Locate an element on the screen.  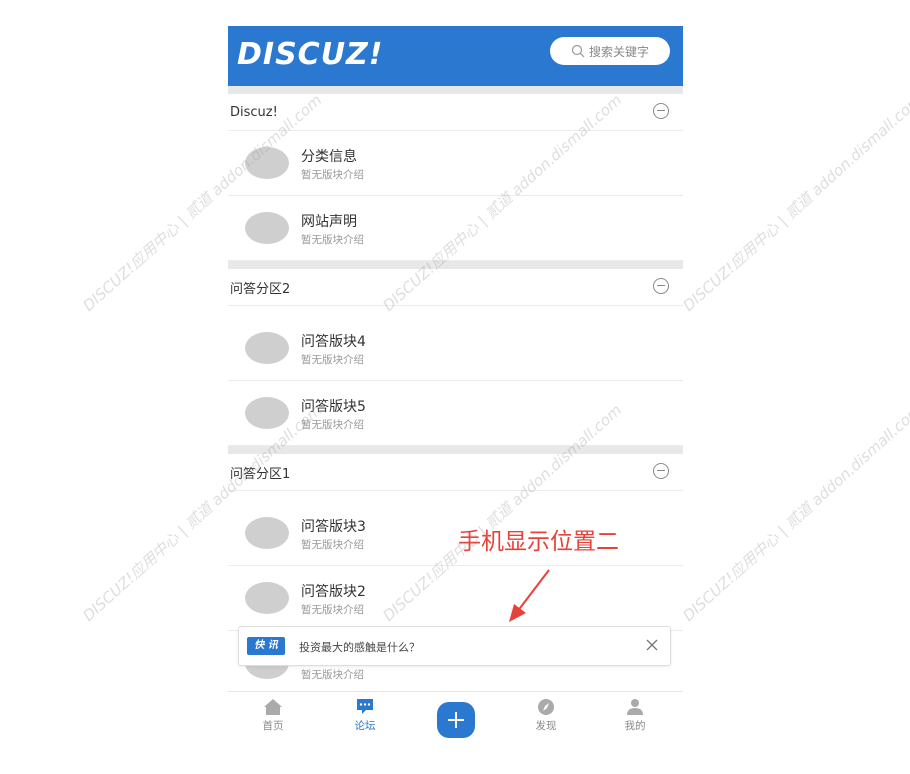
search-placeholder: 搜索关键字 is located at coordinates (618, 51).